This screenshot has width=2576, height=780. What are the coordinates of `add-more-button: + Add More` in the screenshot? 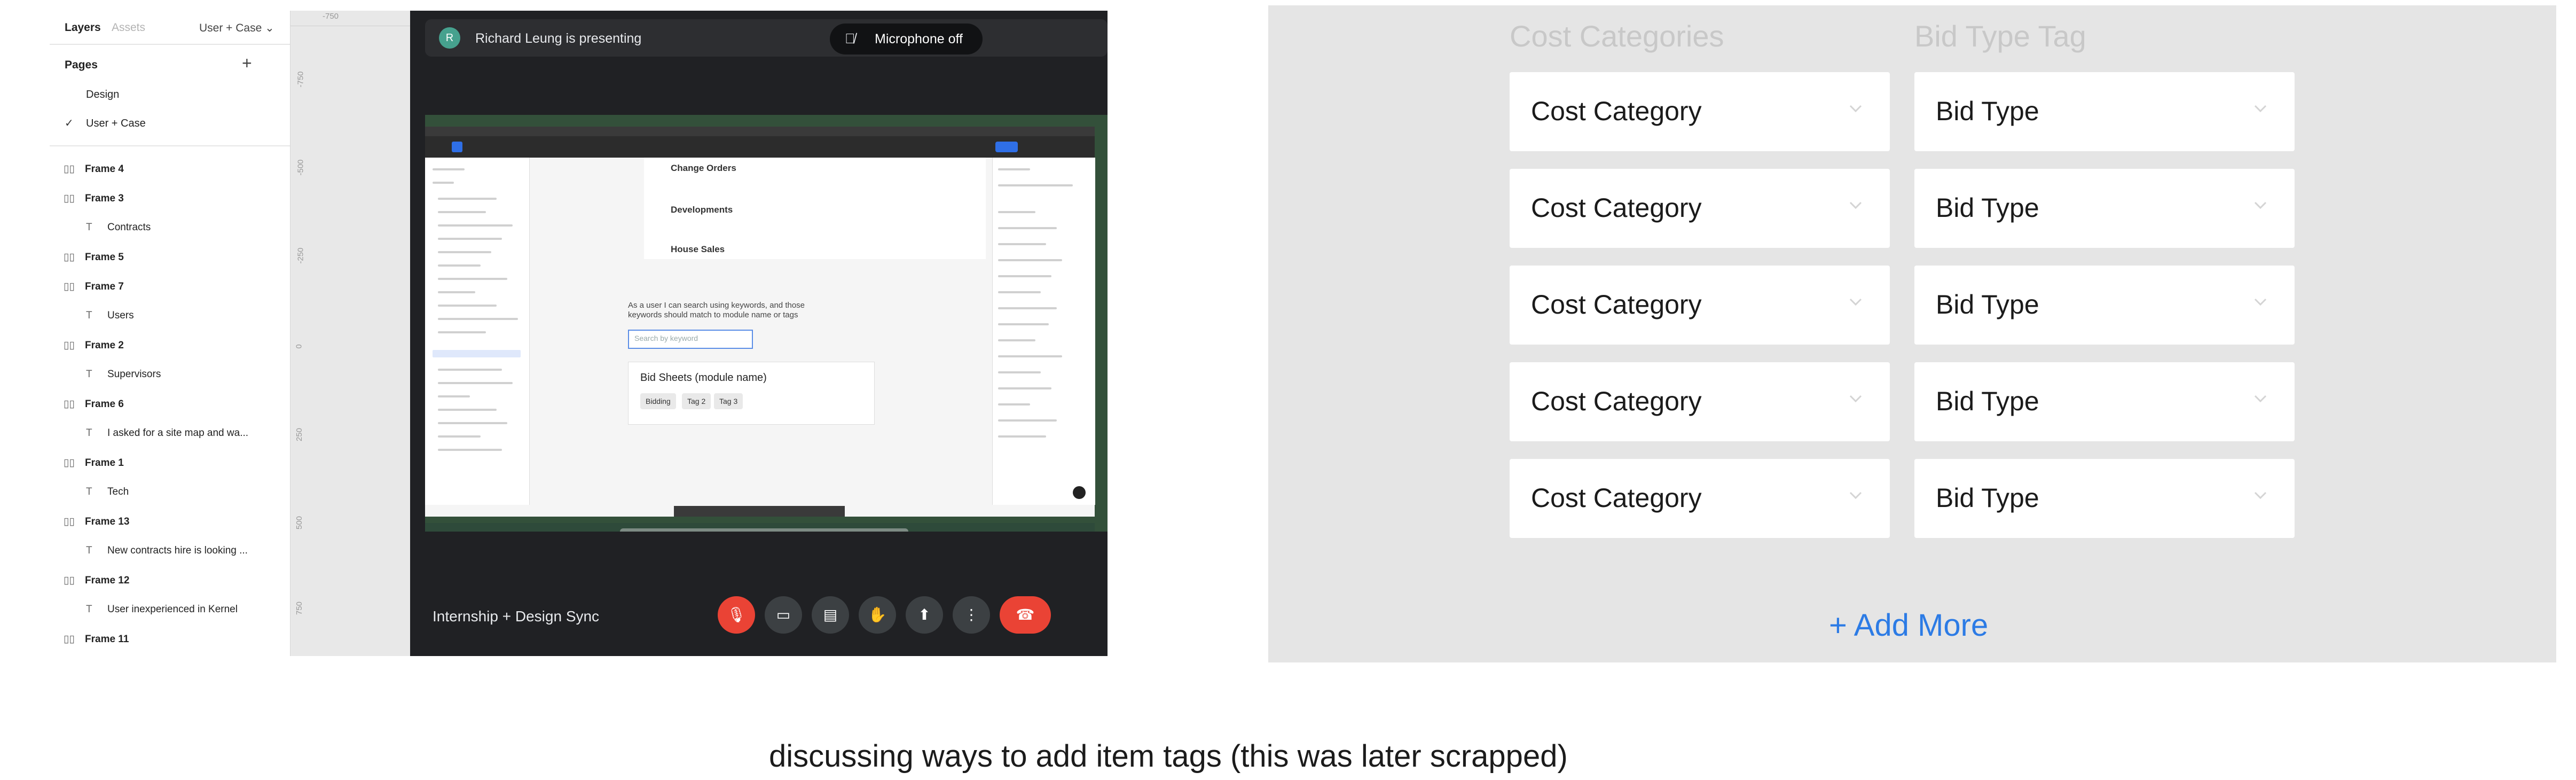 It's located at (1908, 625).